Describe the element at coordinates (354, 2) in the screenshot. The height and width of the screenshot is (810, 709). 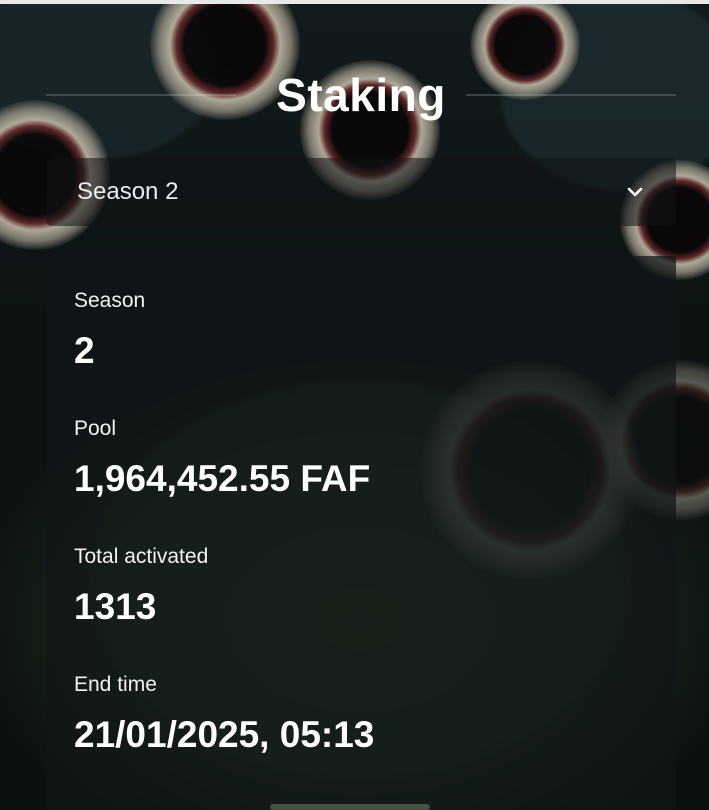
I see `top-edge-strip` at that location.